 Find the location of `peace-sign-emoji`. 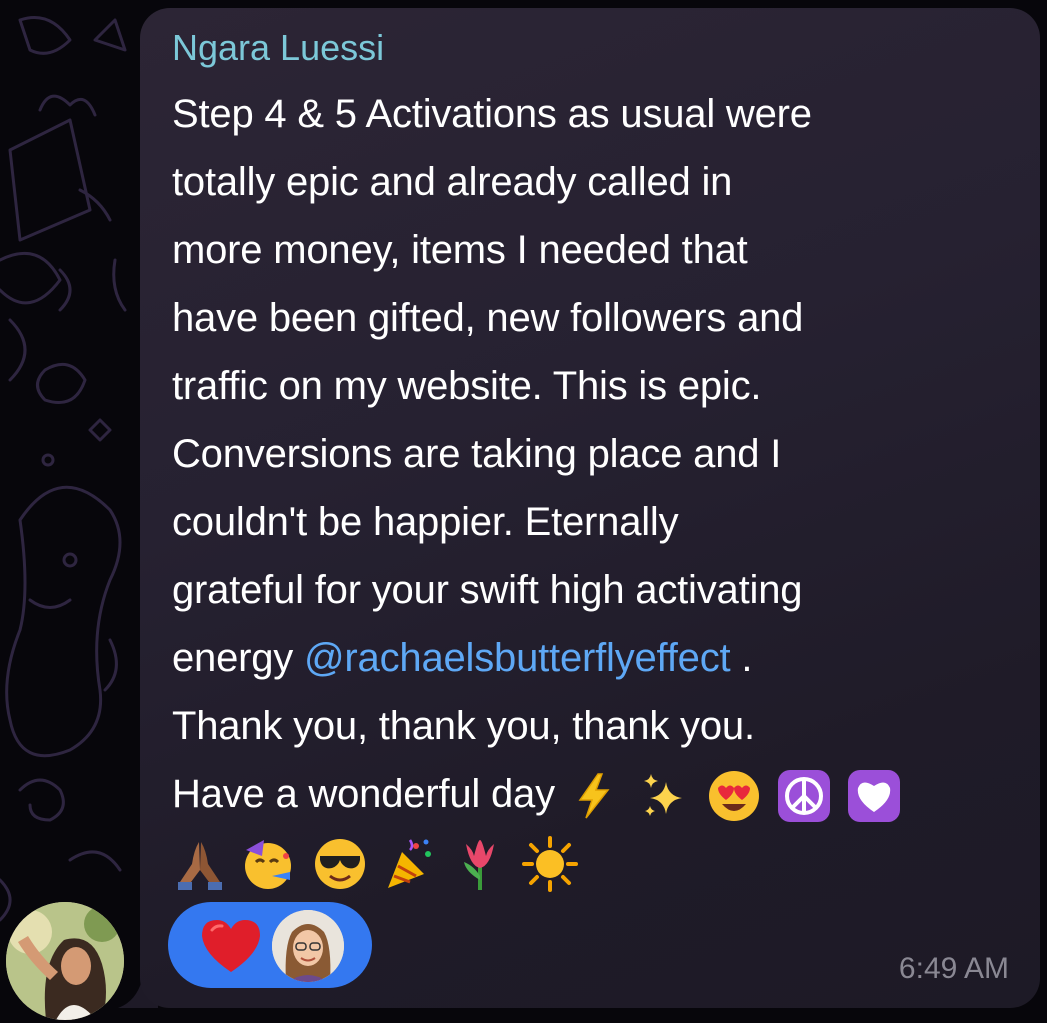

peace-sign-emoji is located at coordinates (804, 796).